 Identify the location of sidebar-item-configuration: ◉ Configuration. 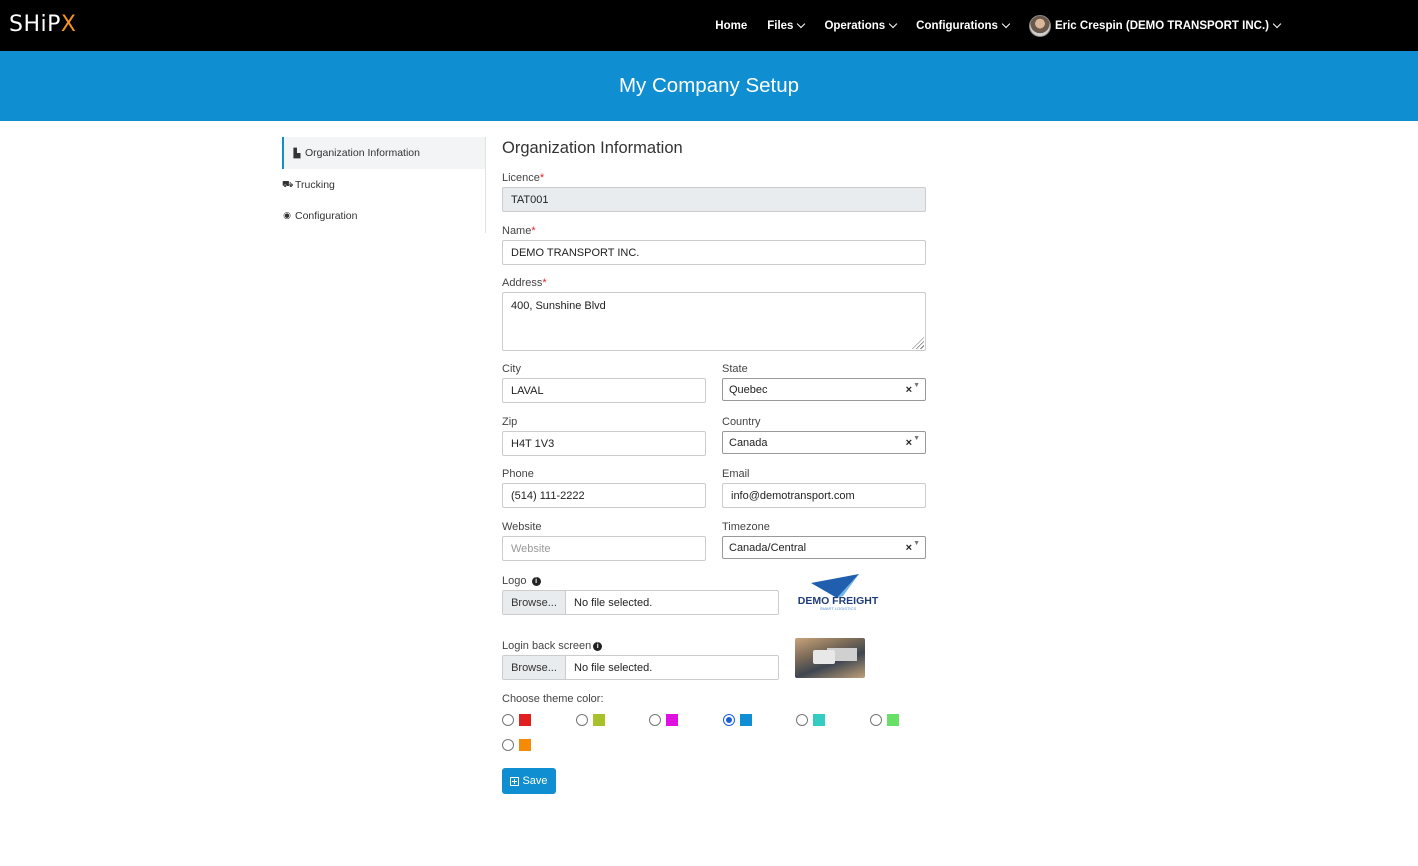
(383, 215).